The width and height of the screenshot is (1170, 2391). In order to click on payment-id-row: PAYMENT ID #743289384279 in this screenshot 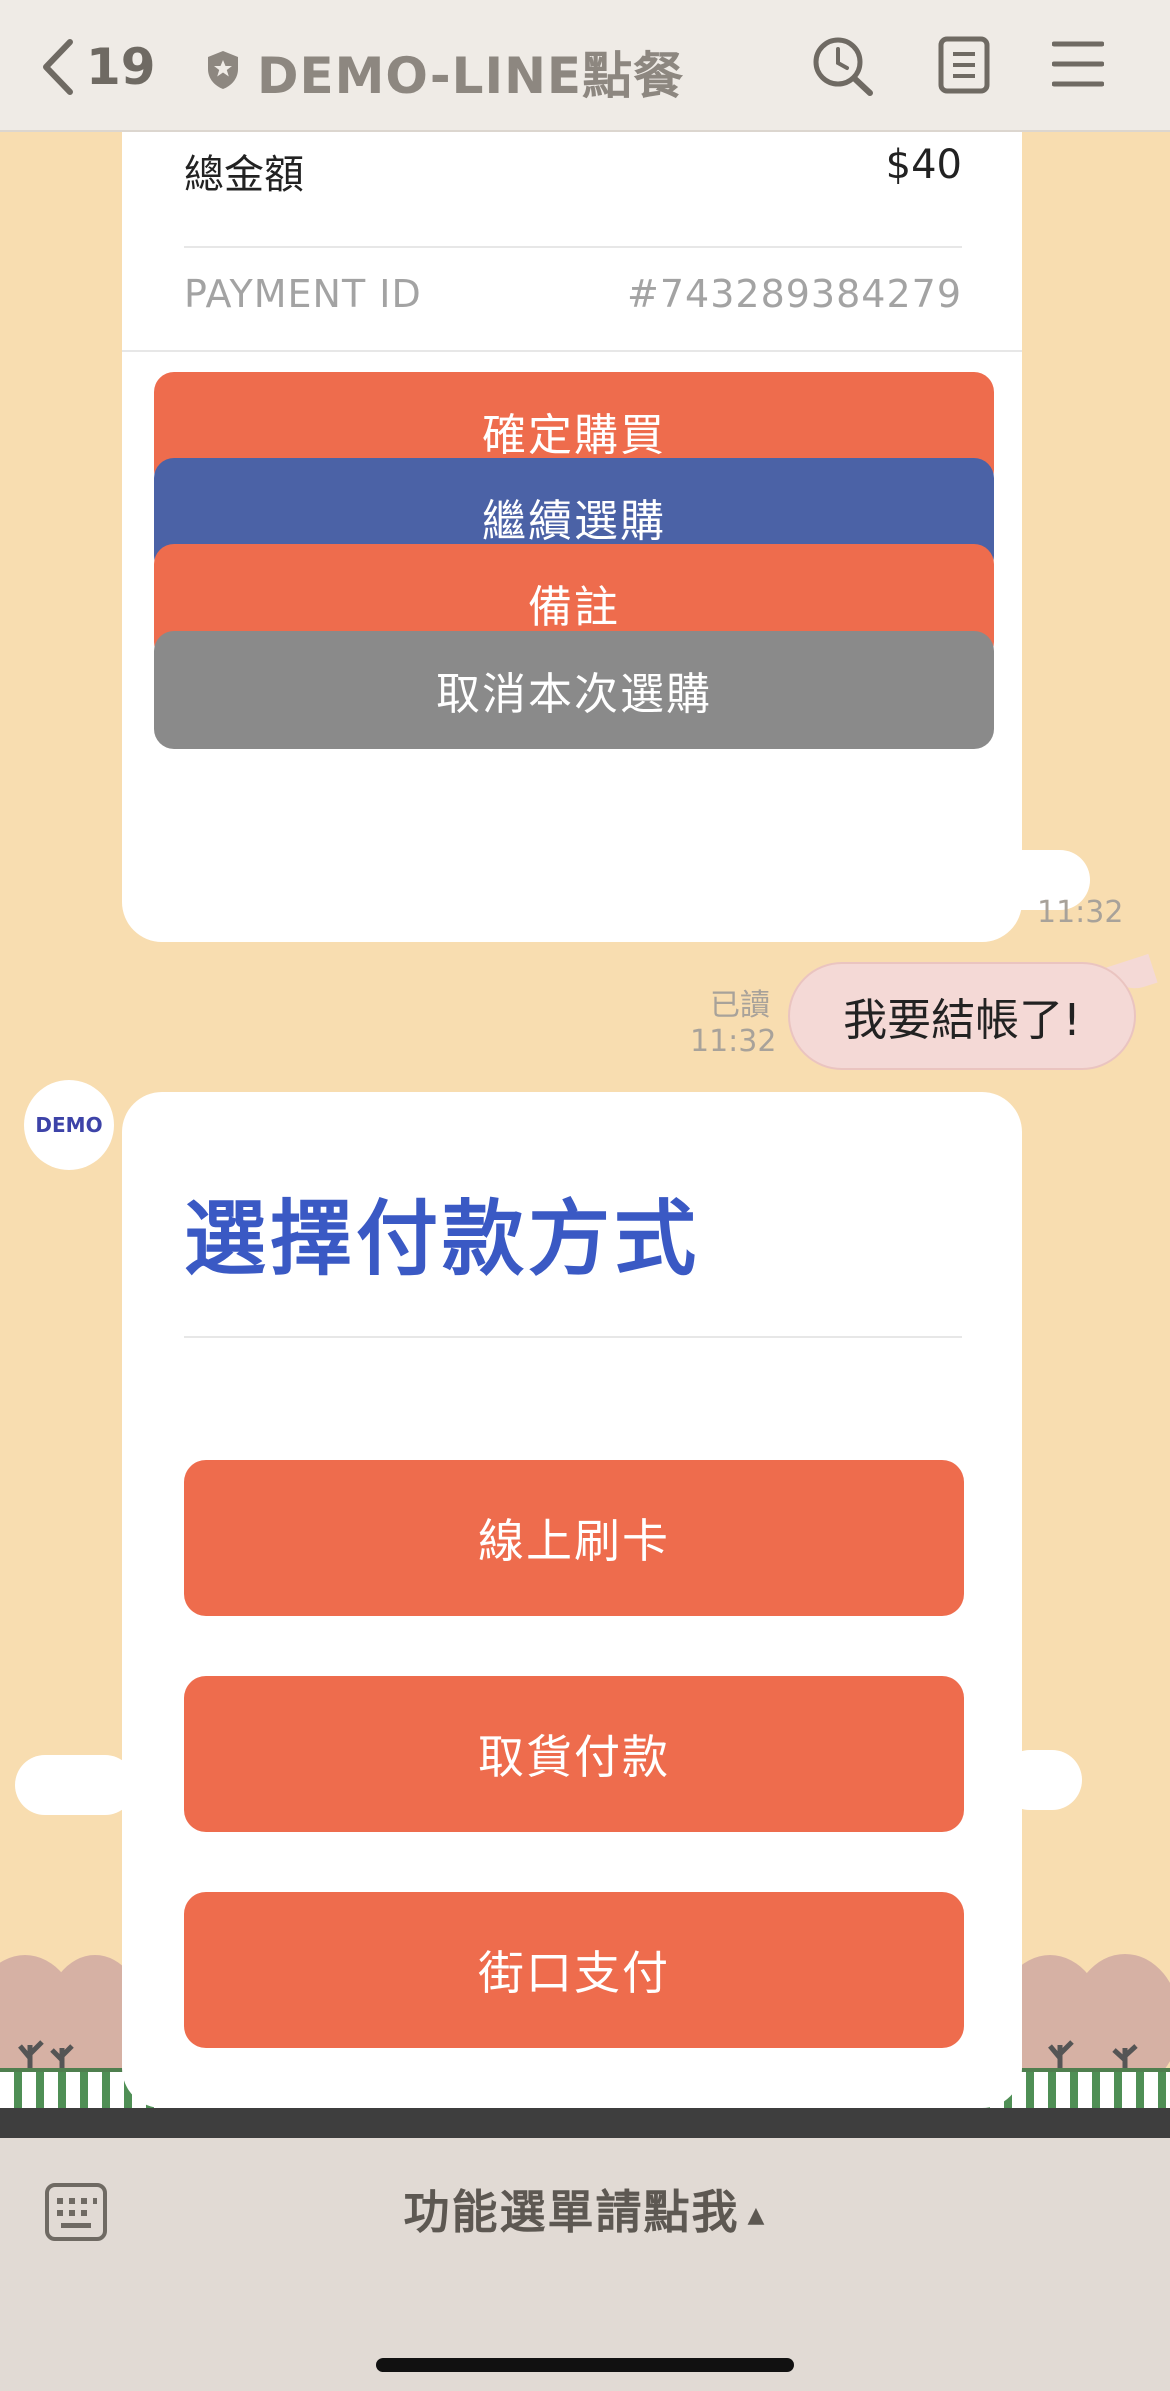, I will do `click(573, 294)`.